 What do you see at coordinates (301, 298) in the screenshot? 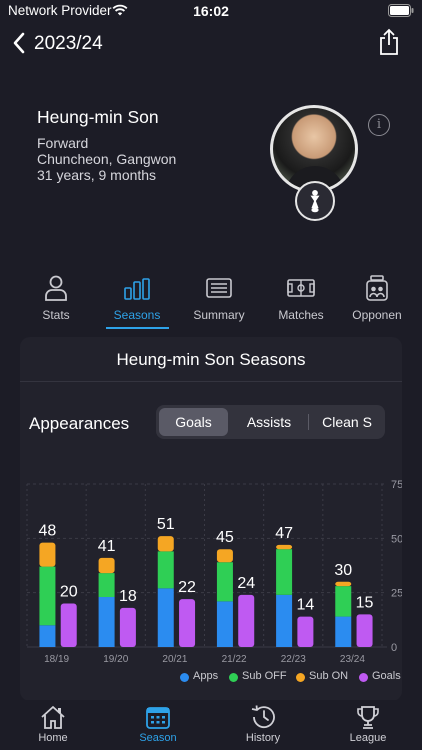
I see `tab-matches: Matches` at bounding box center [301, 298].